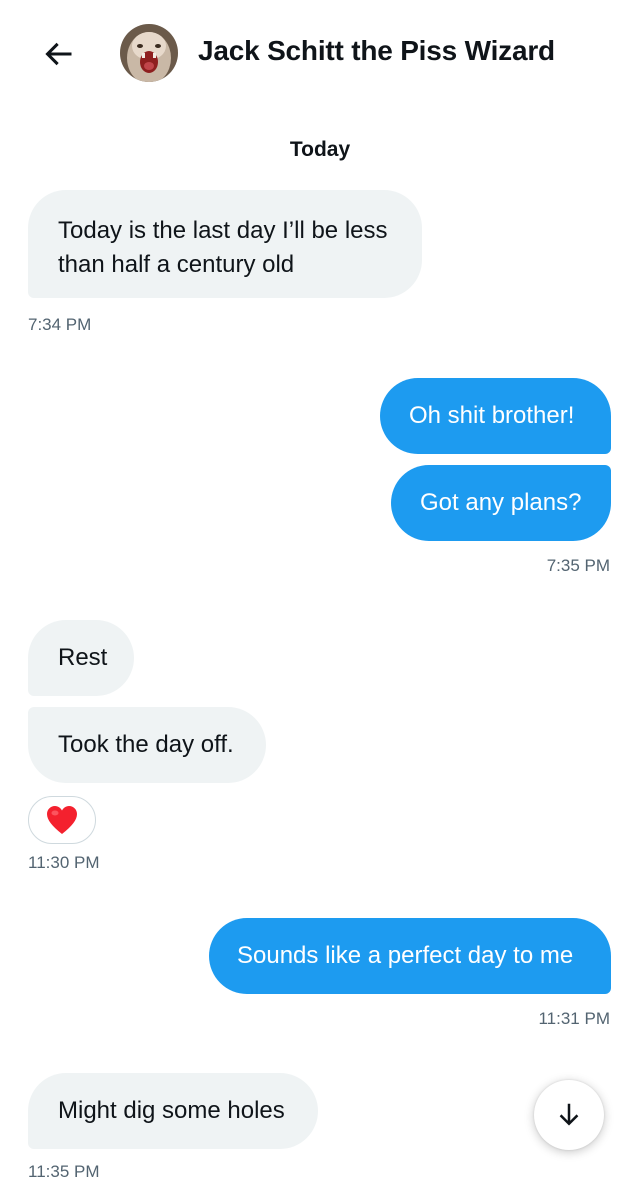  Describe the element at coordinates (574, 1018) in the screenshot. I see `message-timestamp: 11:31 PM` at that location.